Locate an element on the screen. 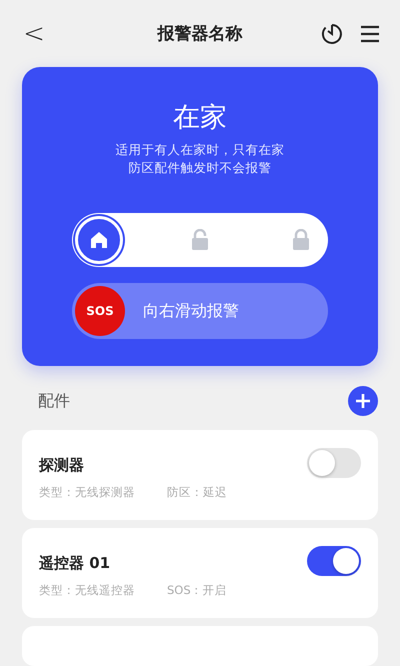 The width and height of the screenshot is (400, 666). page-title: 报警器名称 is located at coordinates (200, 34).